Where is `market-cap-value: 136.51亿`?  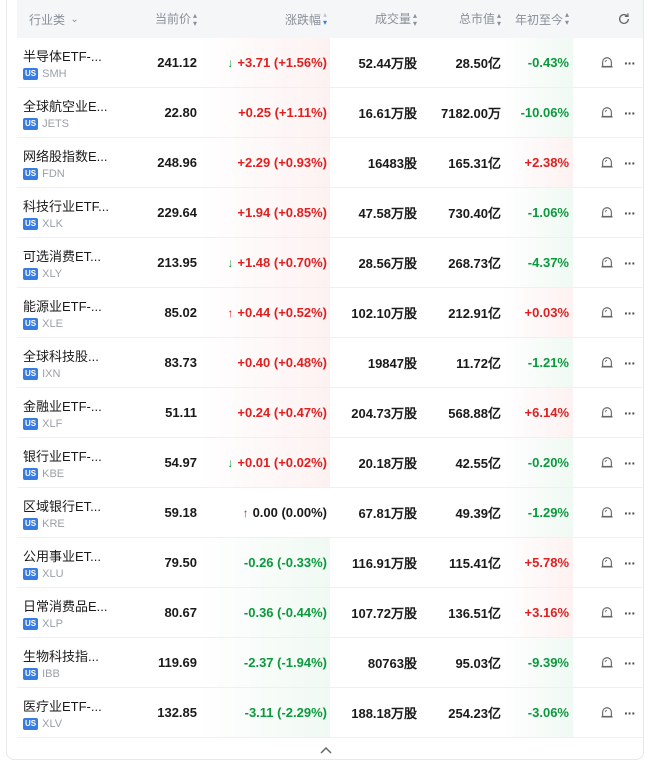 market-cap-value: 136.51亿 is located at coordinates (474, 613).